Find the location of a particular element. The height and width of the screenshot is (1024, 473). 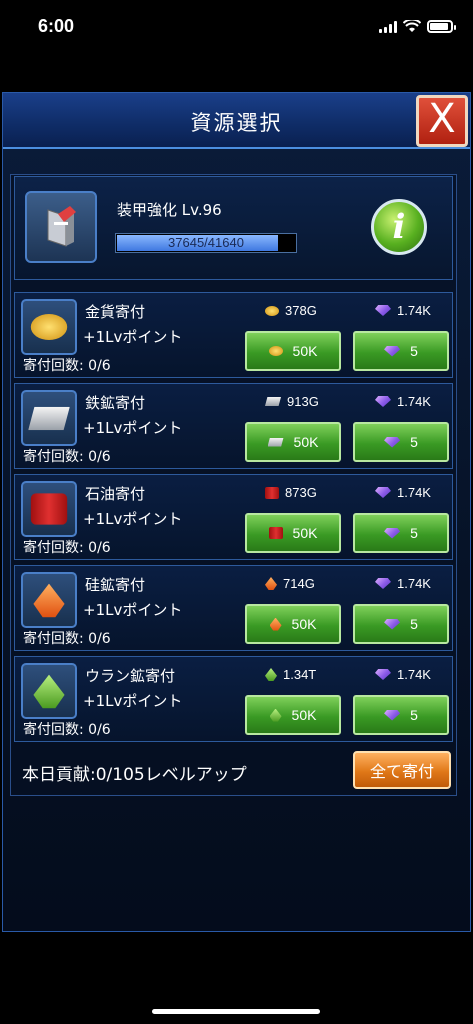

resource-cost: 873G is located at coordinates (291, 492).